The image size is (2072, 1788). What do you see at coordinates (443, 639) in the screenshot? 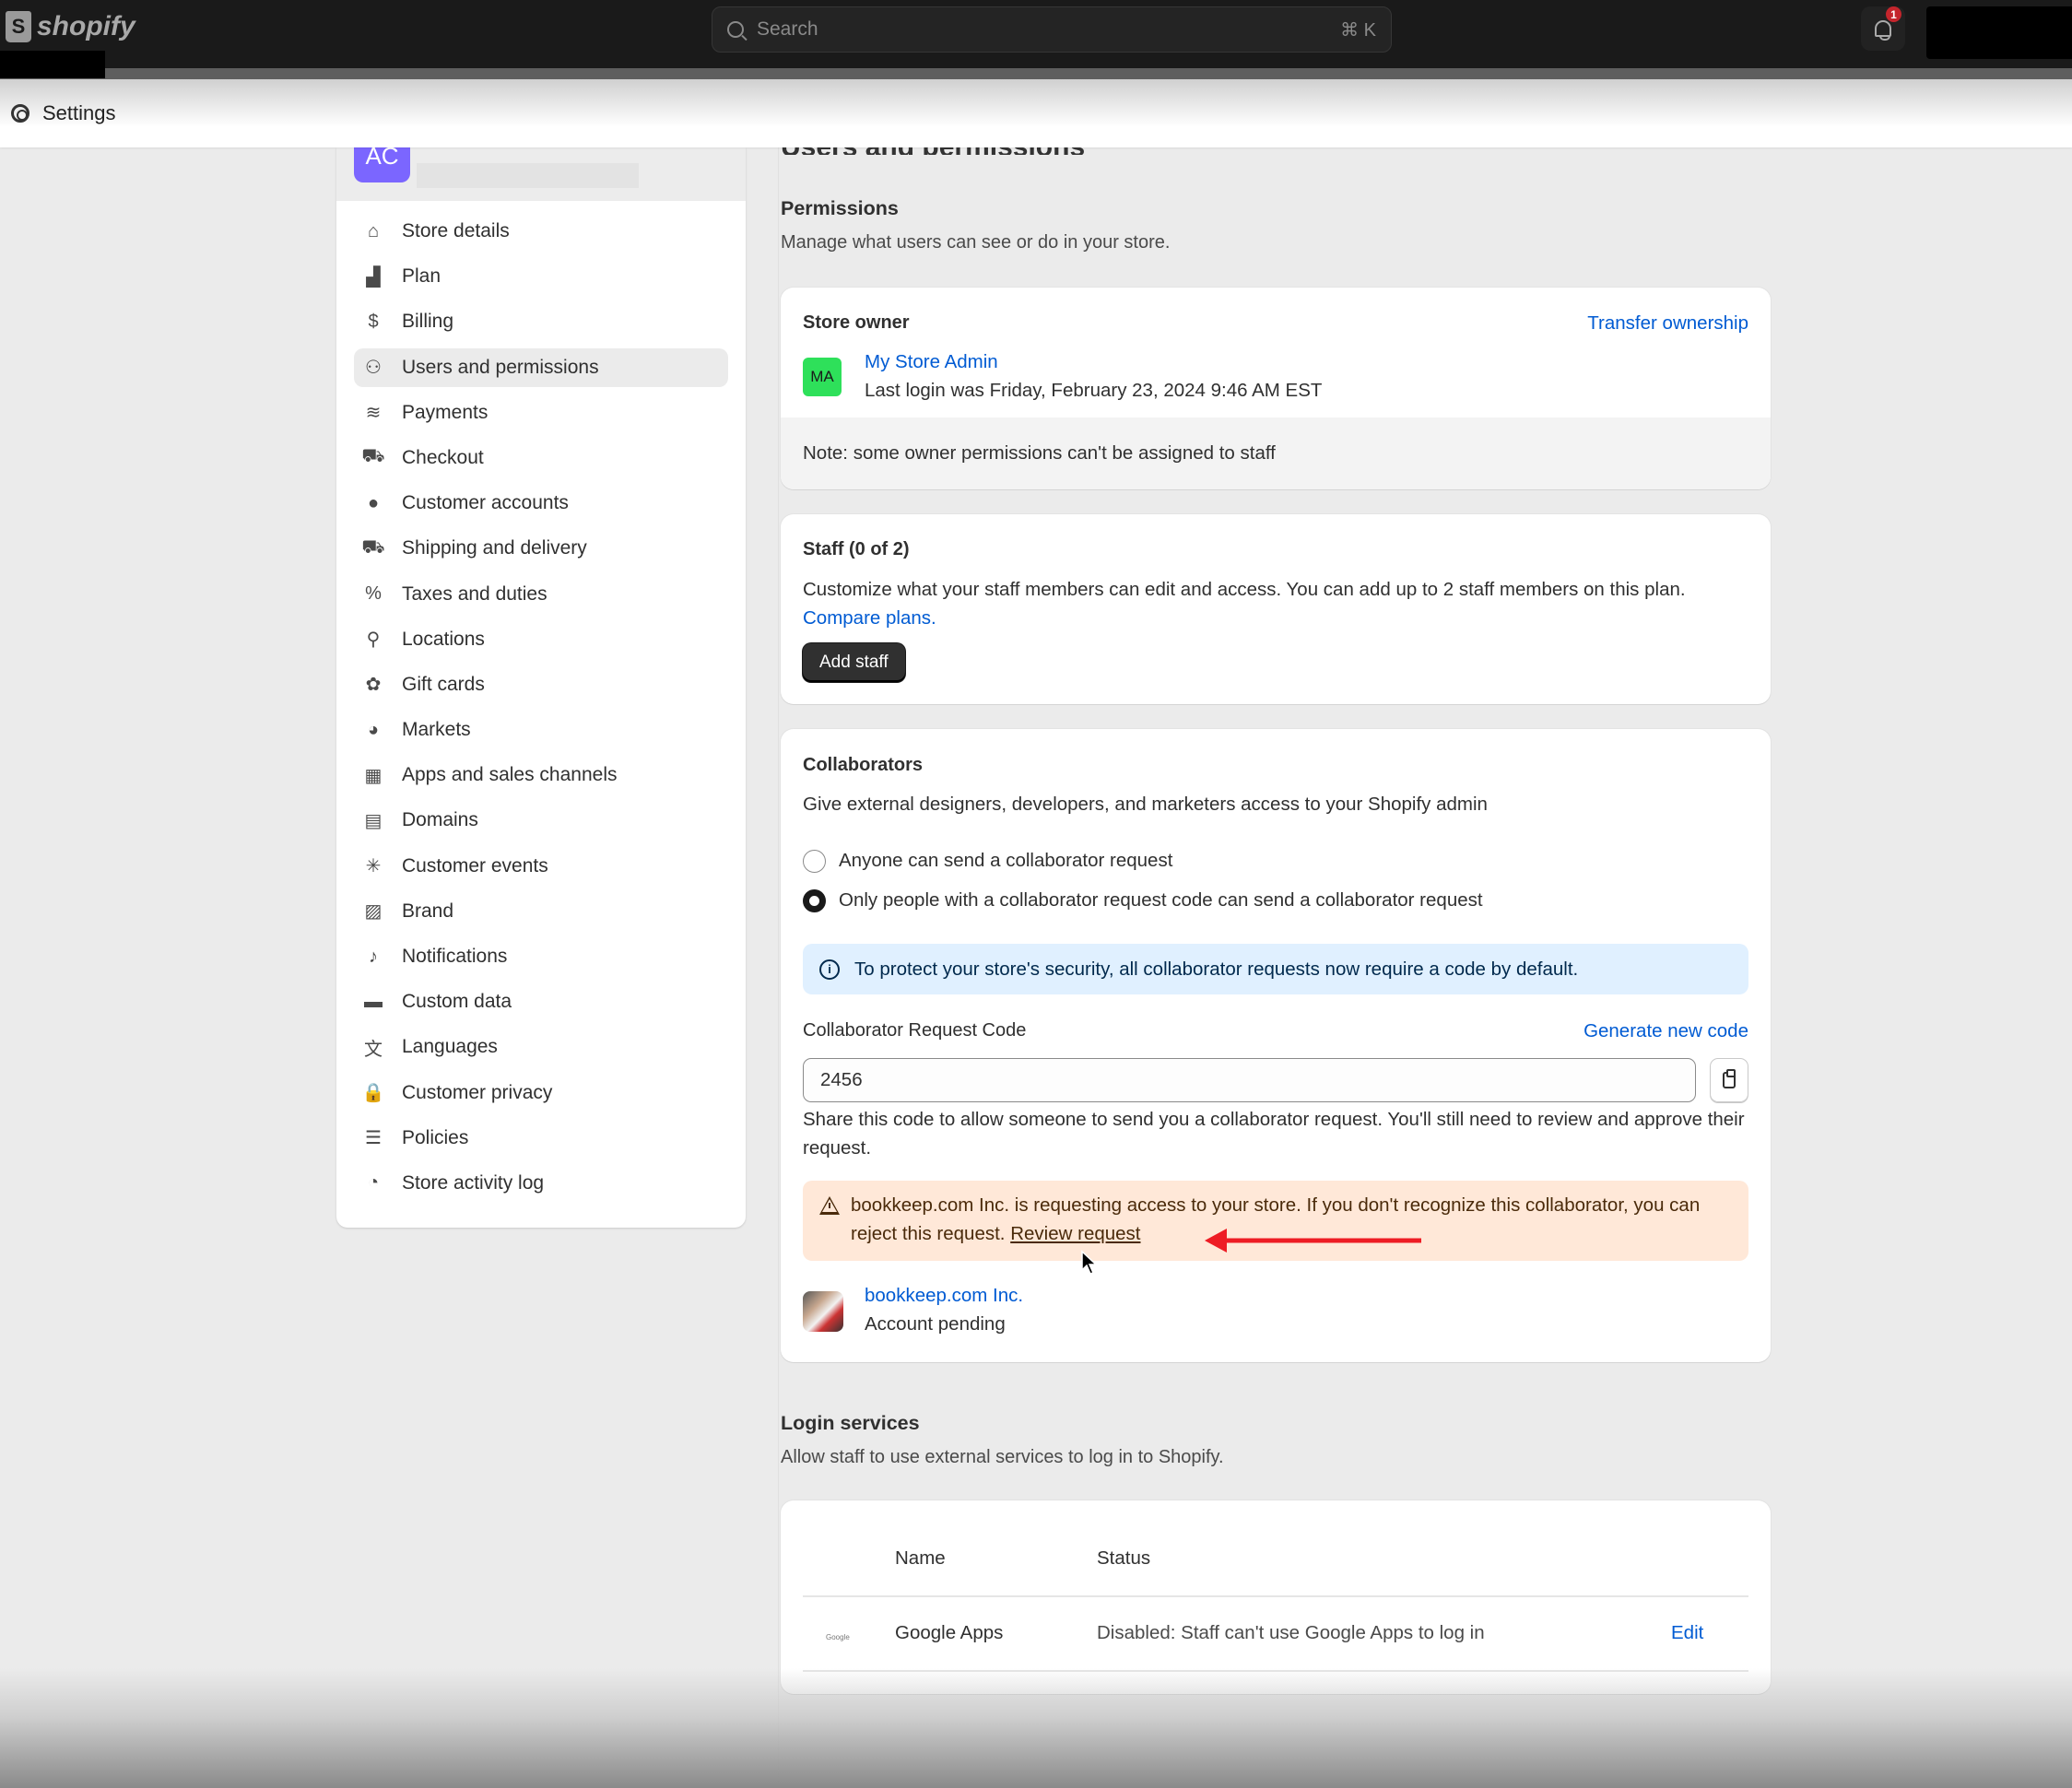
I see `sidebar-item-label: Locations` at bounding box center [443, 639].